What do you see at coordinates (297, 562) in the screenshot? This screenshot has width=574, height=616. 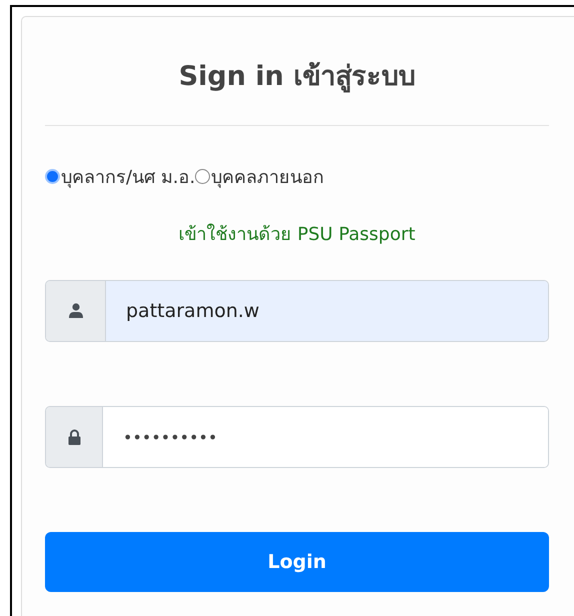 I see `login-button: Login` at bounding box center [297, 562].